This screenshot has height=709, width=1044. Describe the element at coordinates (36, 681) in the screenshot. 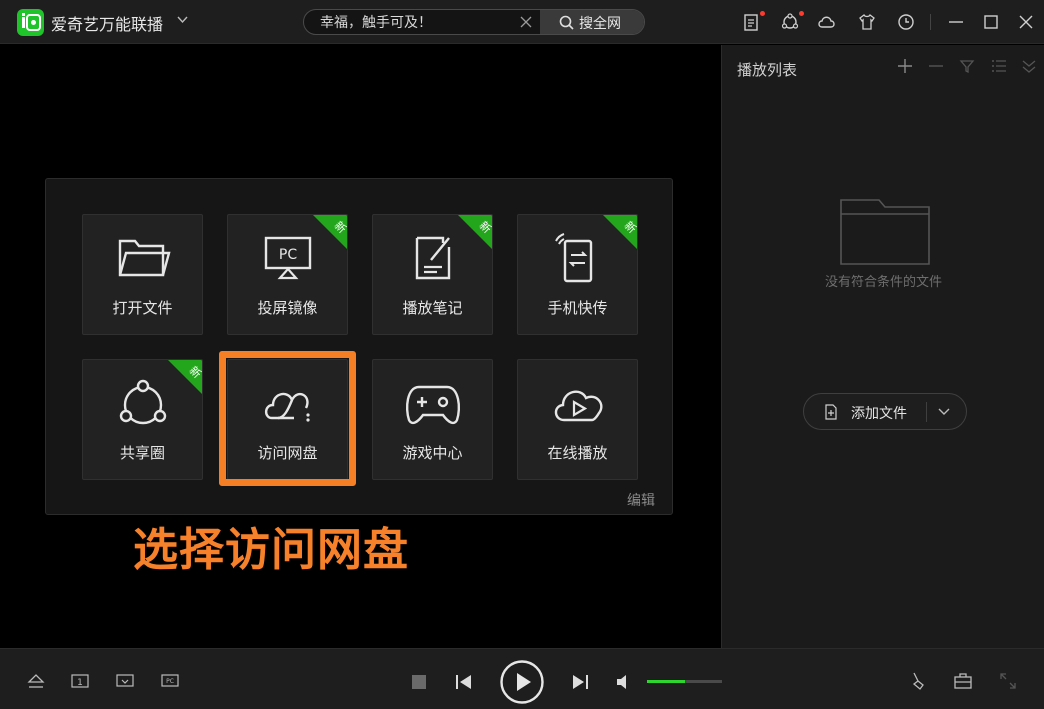

I see `eject-icon` at that location.